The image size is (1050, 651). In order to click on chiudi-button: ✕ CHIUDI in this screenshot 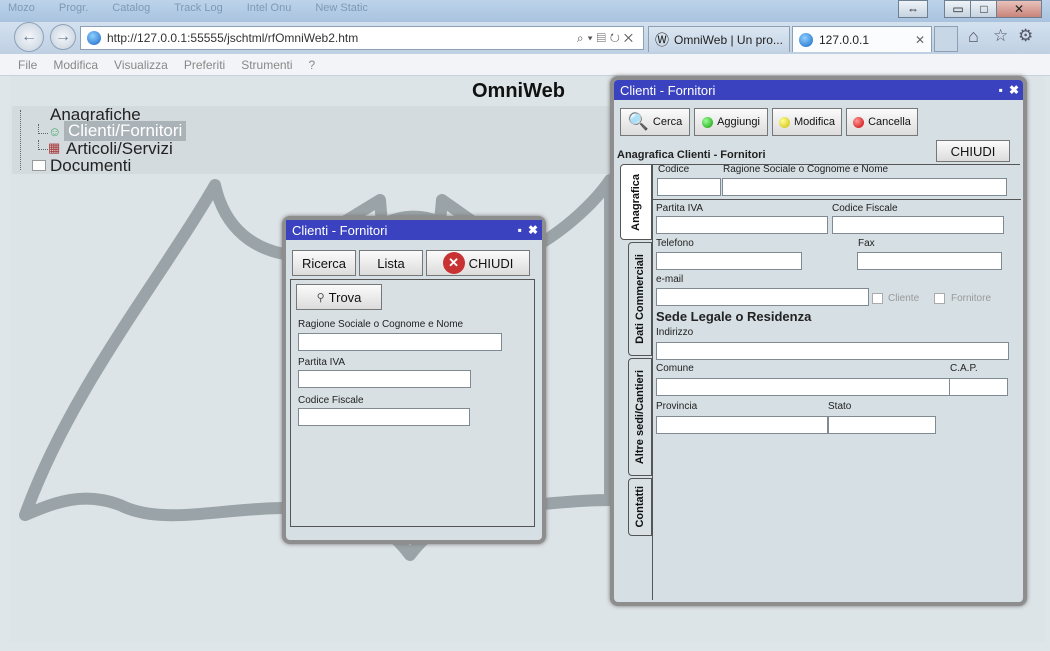, I will do `click(478, 263)`.